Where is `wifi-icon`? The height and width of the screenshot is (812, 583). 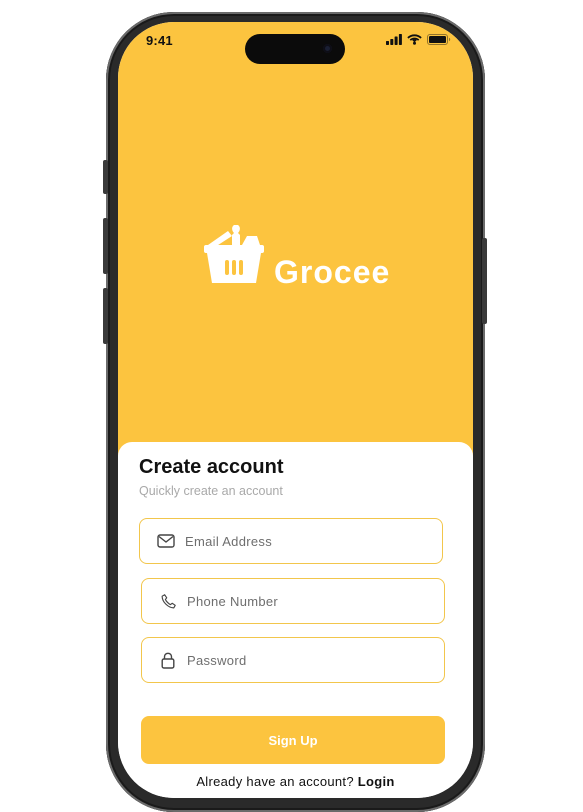 wifi-icon is located at coordinates (414, 39).